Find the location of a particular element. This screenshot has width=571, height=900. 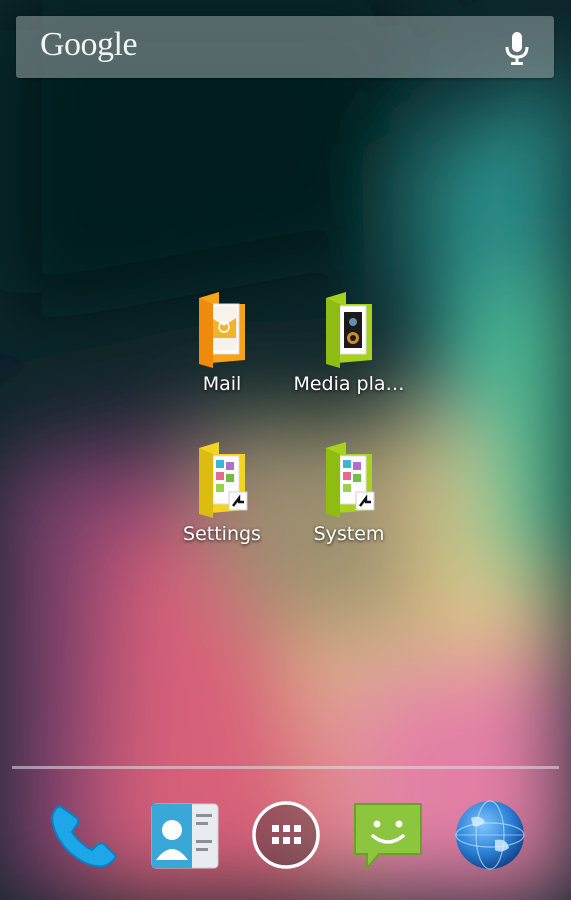

mail-folder-icon is located at coordinates (222, 330).